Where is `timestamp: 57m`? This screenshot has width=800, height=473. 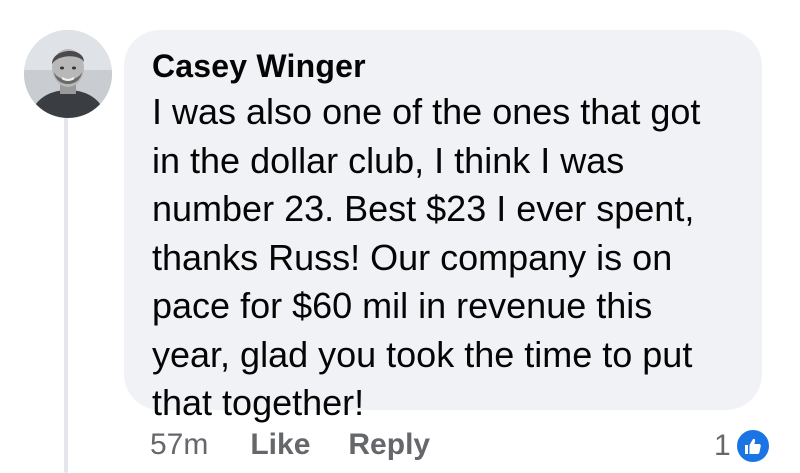 timestamp: 57m is located at coordinates (179, 445).